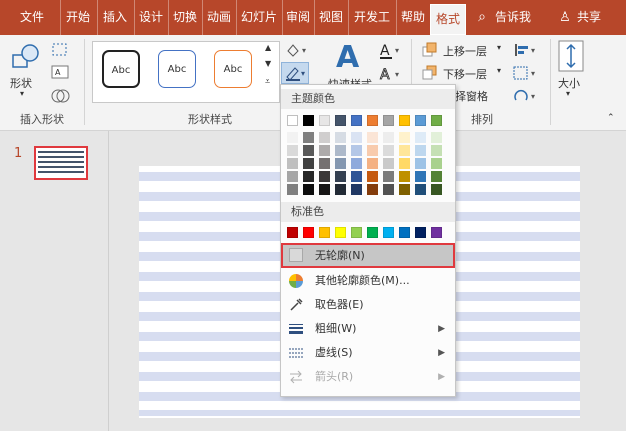 This screenshot has width=626, height=431. I want to click on tab-view: 视图, so click(330, 17).